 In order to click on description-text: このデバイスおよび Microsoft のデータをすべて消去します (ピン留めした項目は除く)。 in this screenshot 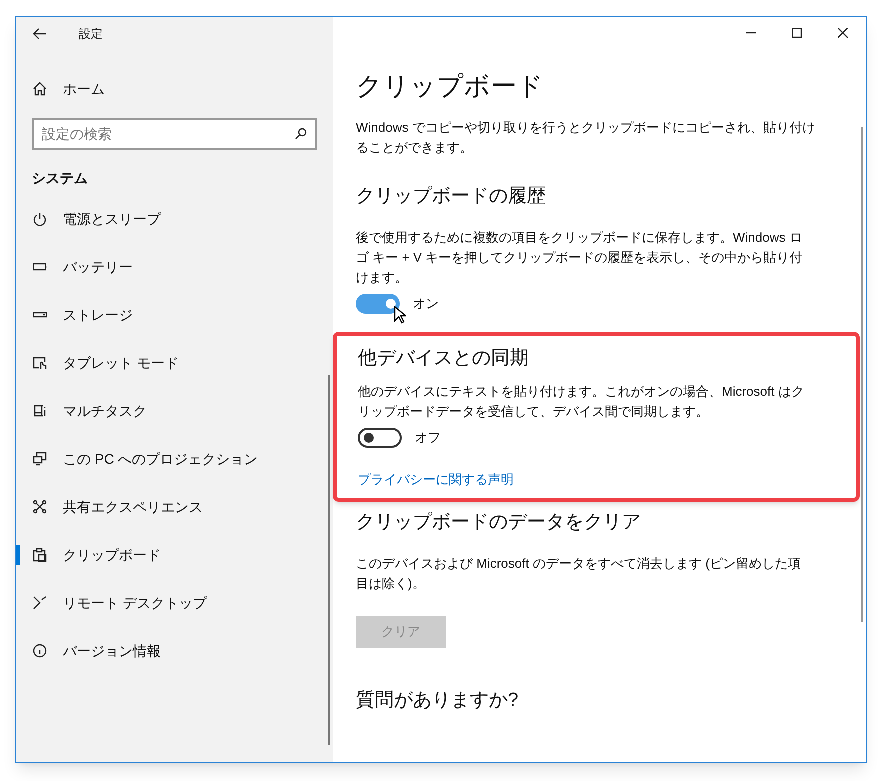, I will do `click(579, 573)`.